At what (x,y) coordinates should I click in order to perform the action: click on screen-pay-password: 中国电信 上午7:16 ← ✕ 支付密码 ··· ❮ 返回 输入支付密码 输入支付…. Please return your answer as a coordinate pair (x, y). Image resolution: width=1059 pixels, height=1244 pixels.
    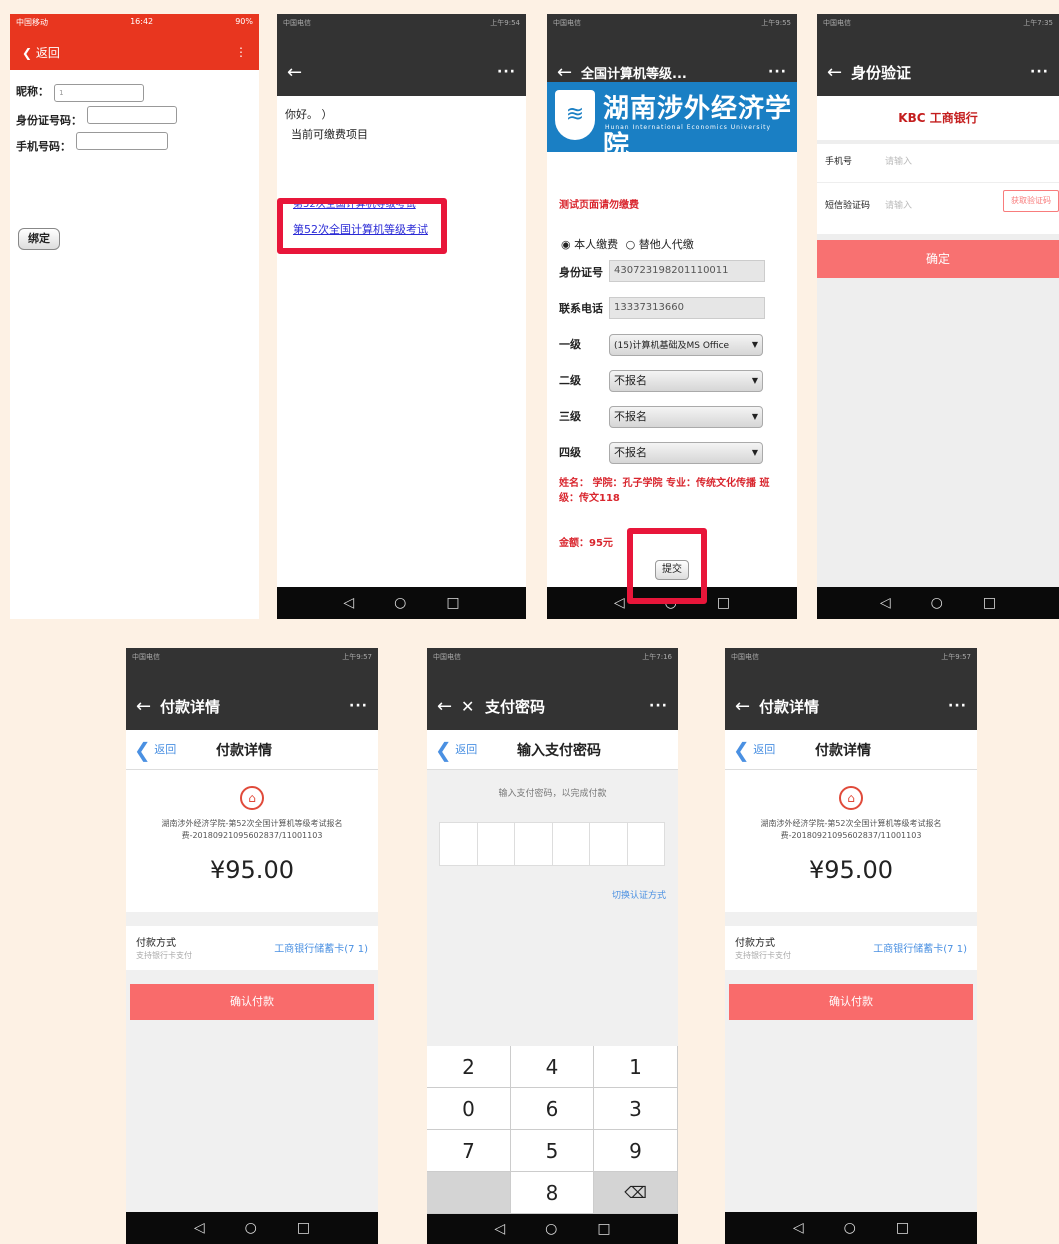
    Looking at the image, I should click on (552, 946).